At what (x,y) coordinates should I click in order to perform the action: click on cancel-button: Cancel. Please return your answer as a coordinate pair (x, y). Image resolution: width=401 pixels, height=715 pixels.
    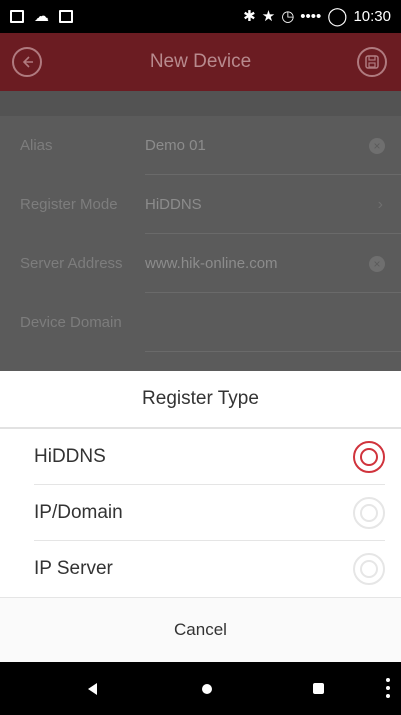
    Looking at the image, I should click on (200, 629).